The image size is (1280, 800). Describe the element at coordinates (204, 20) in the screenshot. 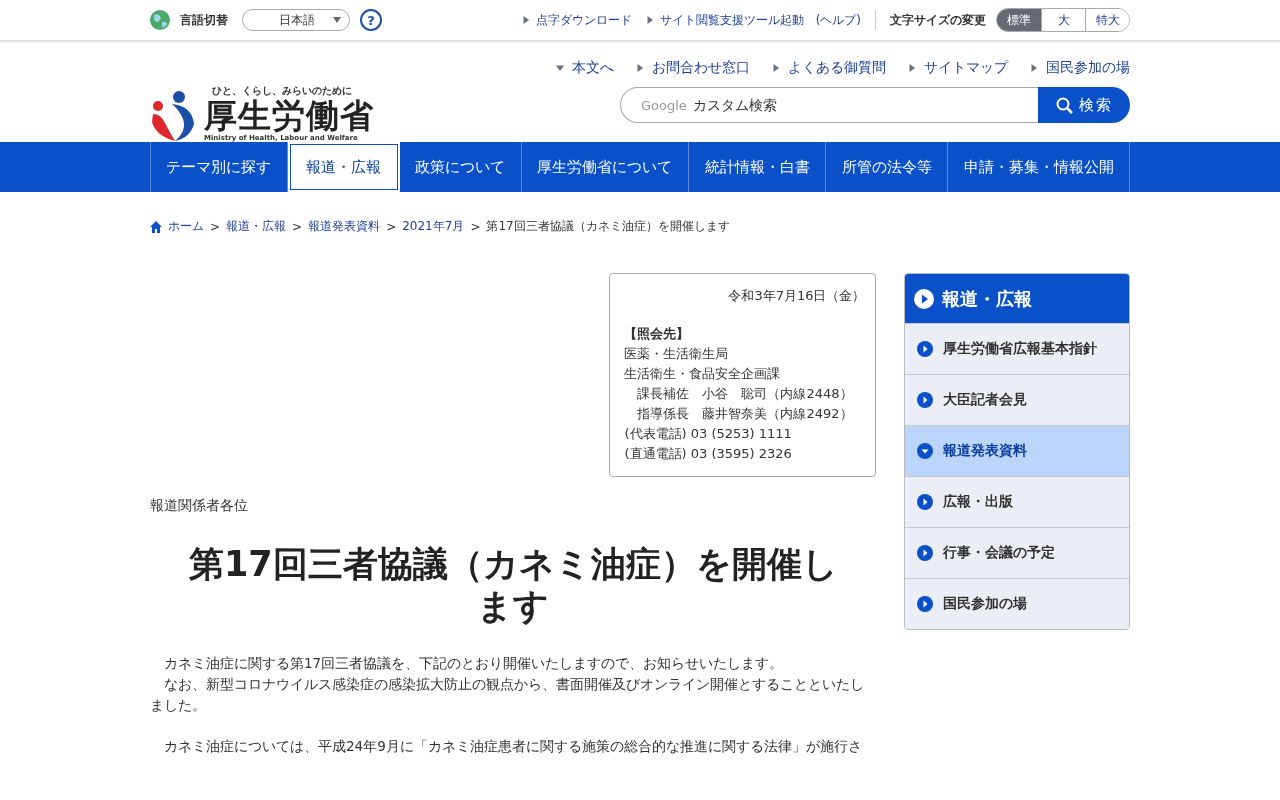

I see `language-label: 言語切替` at that location.